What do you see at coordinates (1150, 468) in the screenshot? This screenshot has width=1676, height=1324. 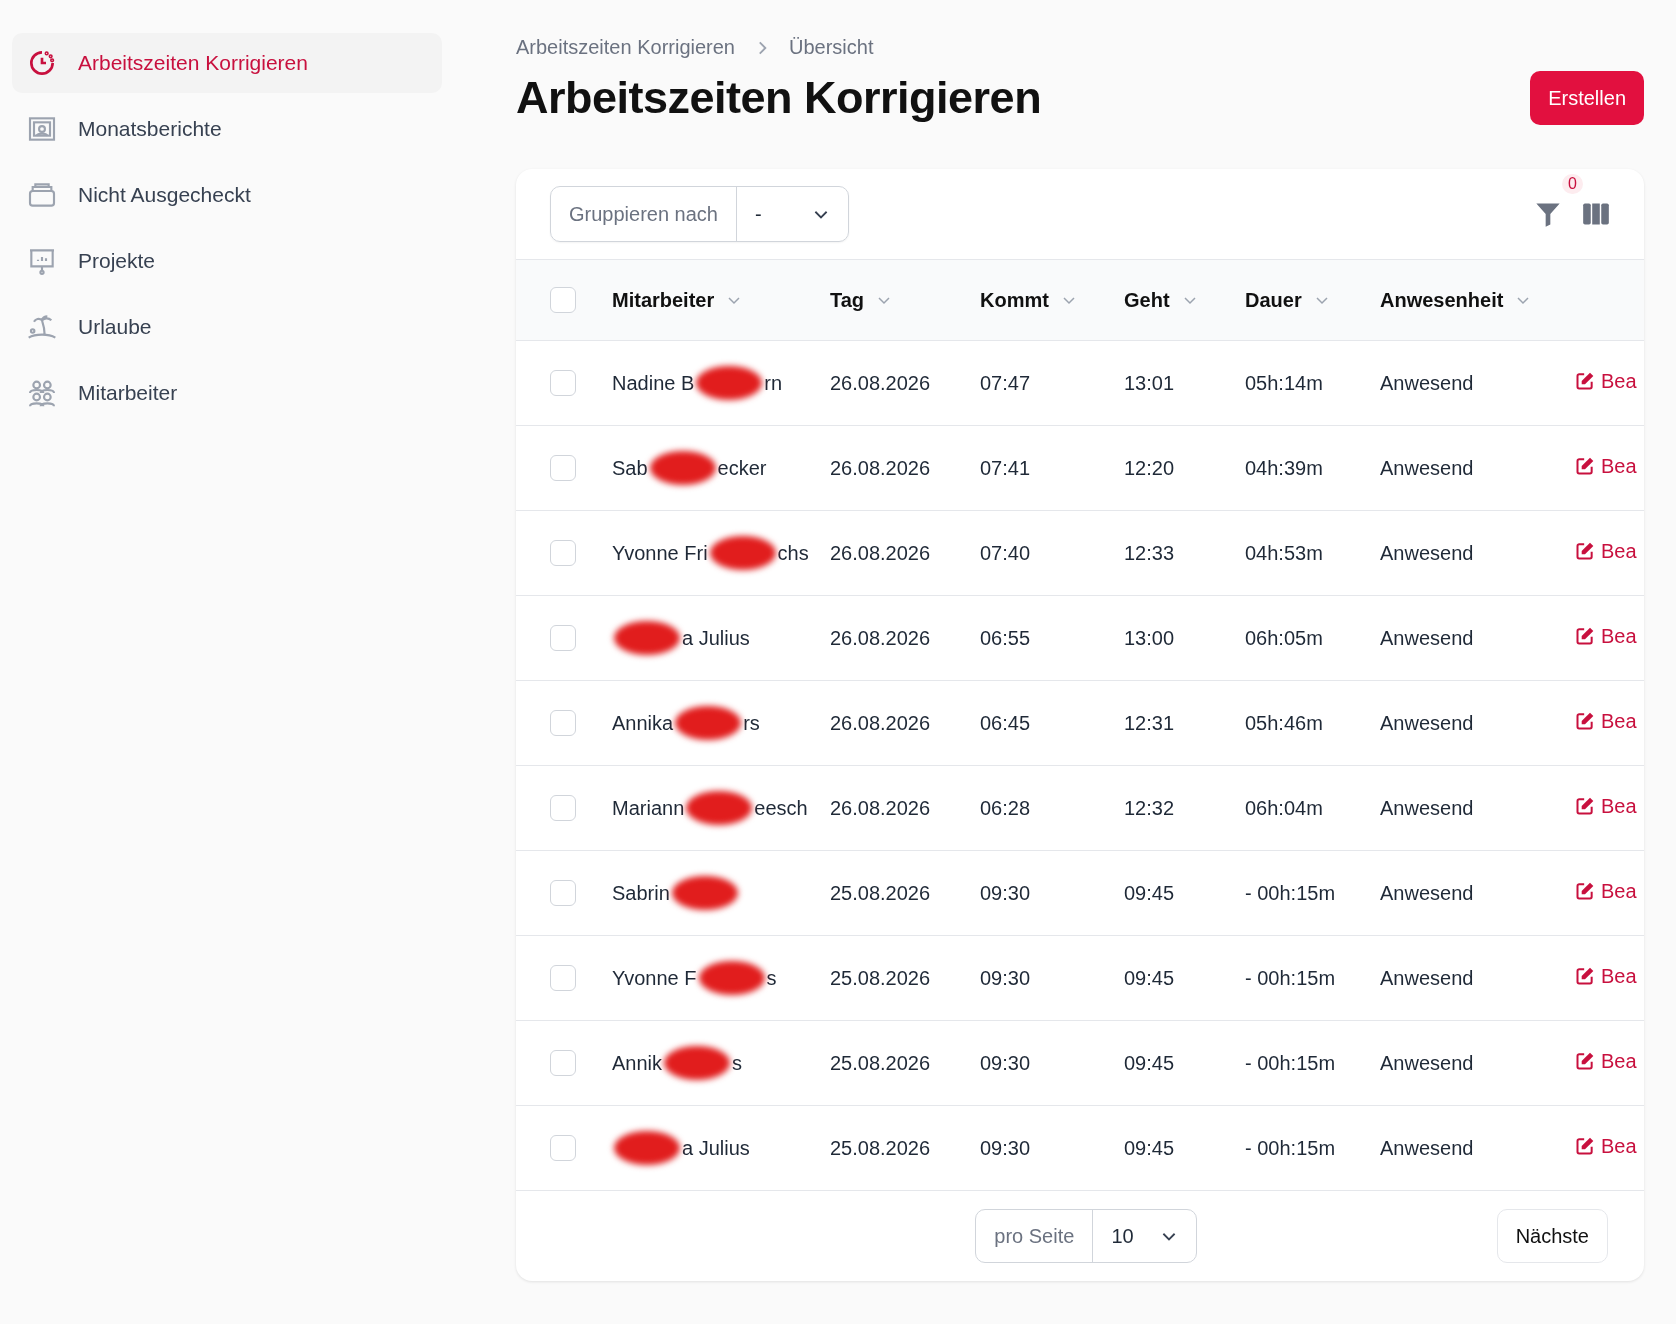 I see `table-cell-text: 12:20` at bounding box center [1150, 468].